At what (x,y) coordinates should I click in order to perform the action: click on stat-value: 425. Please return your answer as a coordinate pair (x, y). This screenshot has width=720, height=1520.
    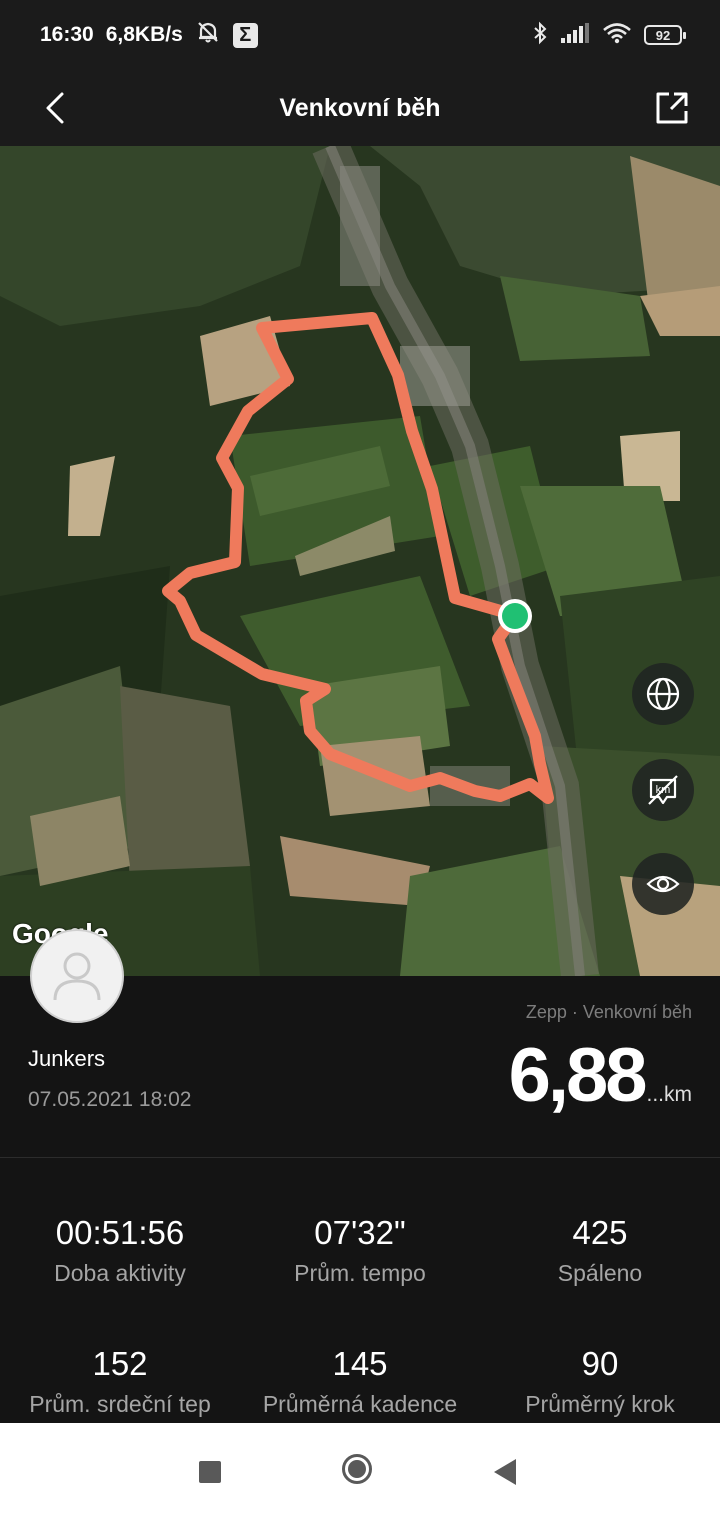
    Looking at the image, I should click on (600, 1232).